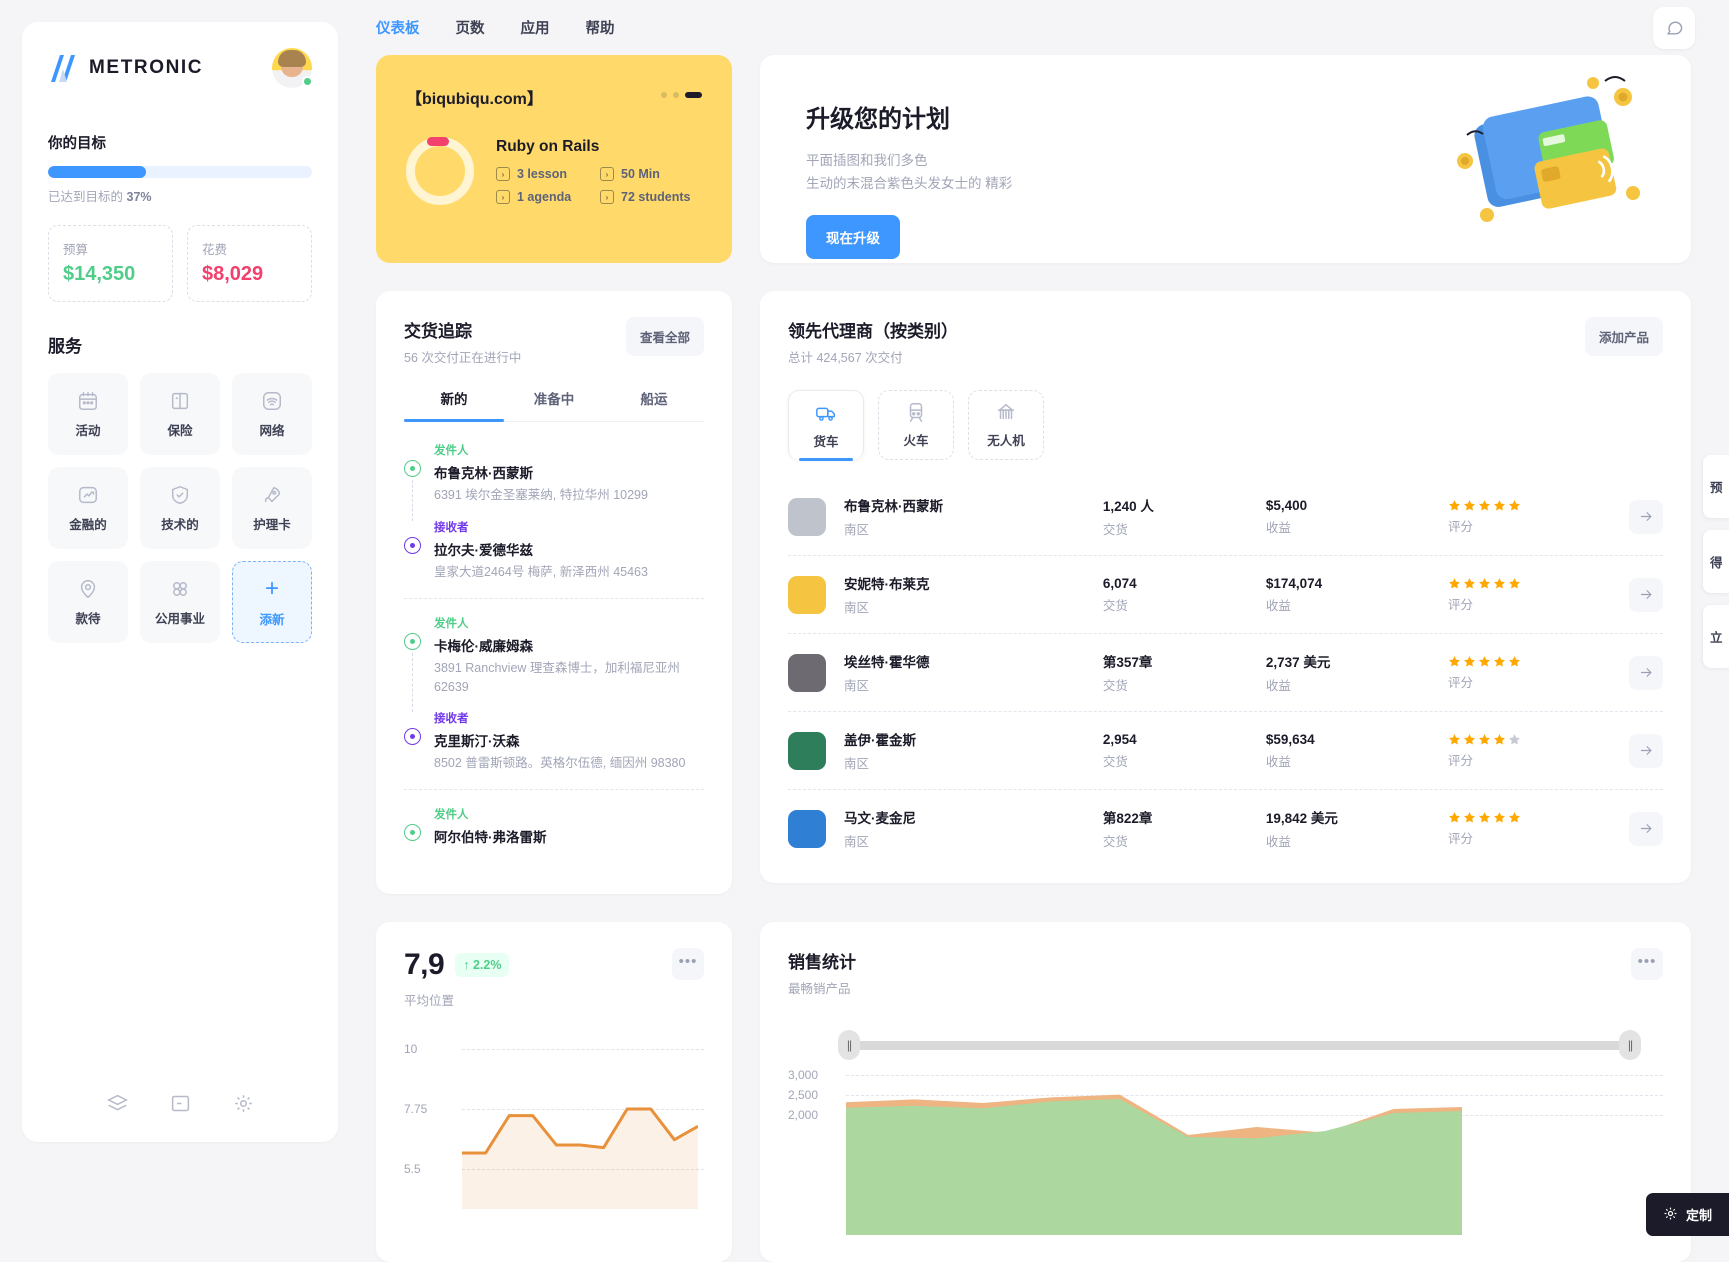  What do you see at coordinates (1006, 425) in the screenshot?
I see `agent-type-2: 无人机` at bounding box center [1006, 425].